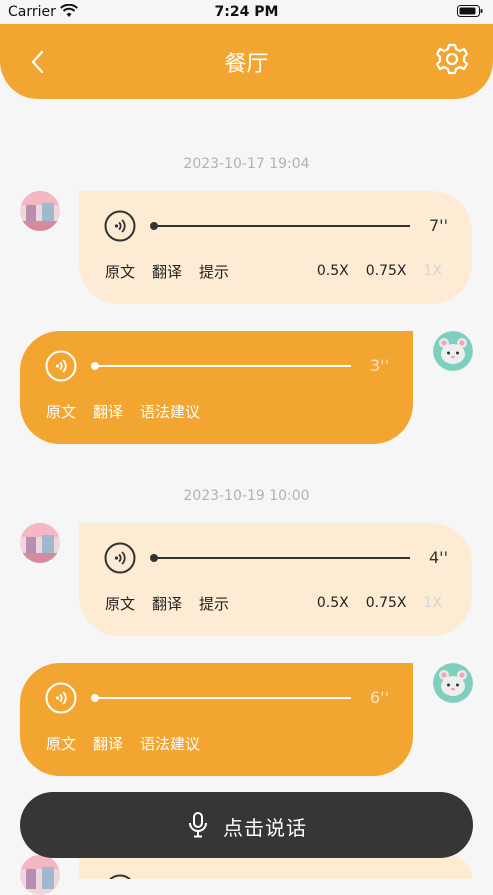 Image resolution: width=493 pixels, height=895 pixels. What do you see at coordinates (265, 828) in the screenshot?
I see `talk-button-label: 点击说话` at bounding box center [265, 828].